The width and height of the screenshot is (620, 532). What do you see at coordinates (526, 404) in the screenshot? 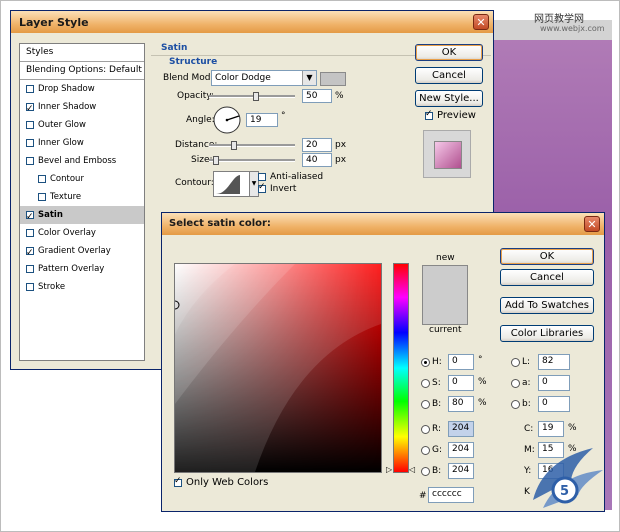
I see `b2-label: b:` at bounding box center [526, 404].